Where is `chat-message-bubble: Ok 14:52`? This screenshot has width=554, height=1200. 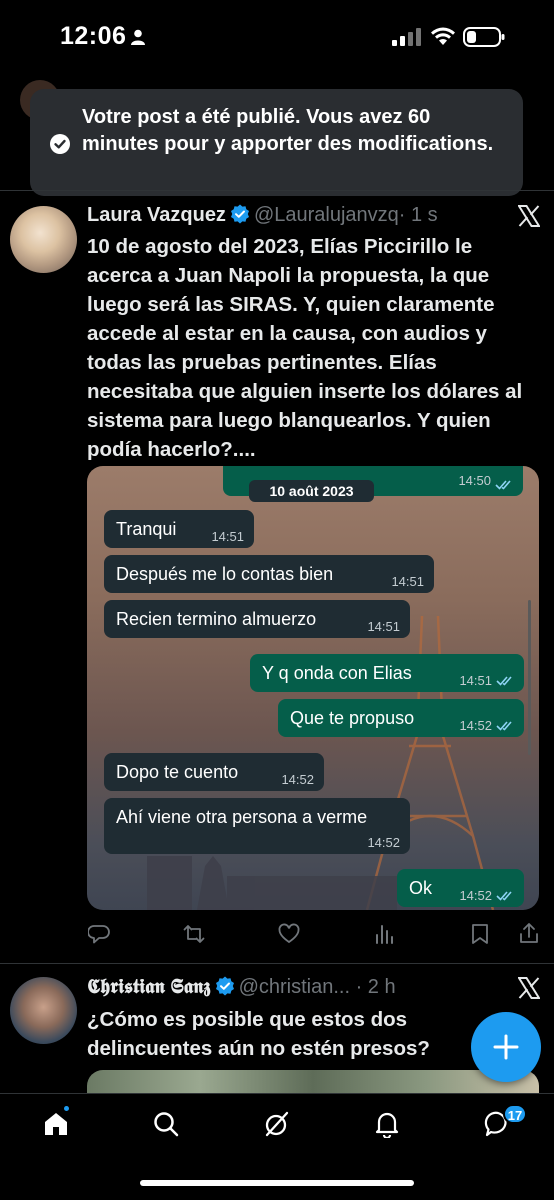 chat-message-bubble: Ok 14:52 is located at coordinates (460, 888).